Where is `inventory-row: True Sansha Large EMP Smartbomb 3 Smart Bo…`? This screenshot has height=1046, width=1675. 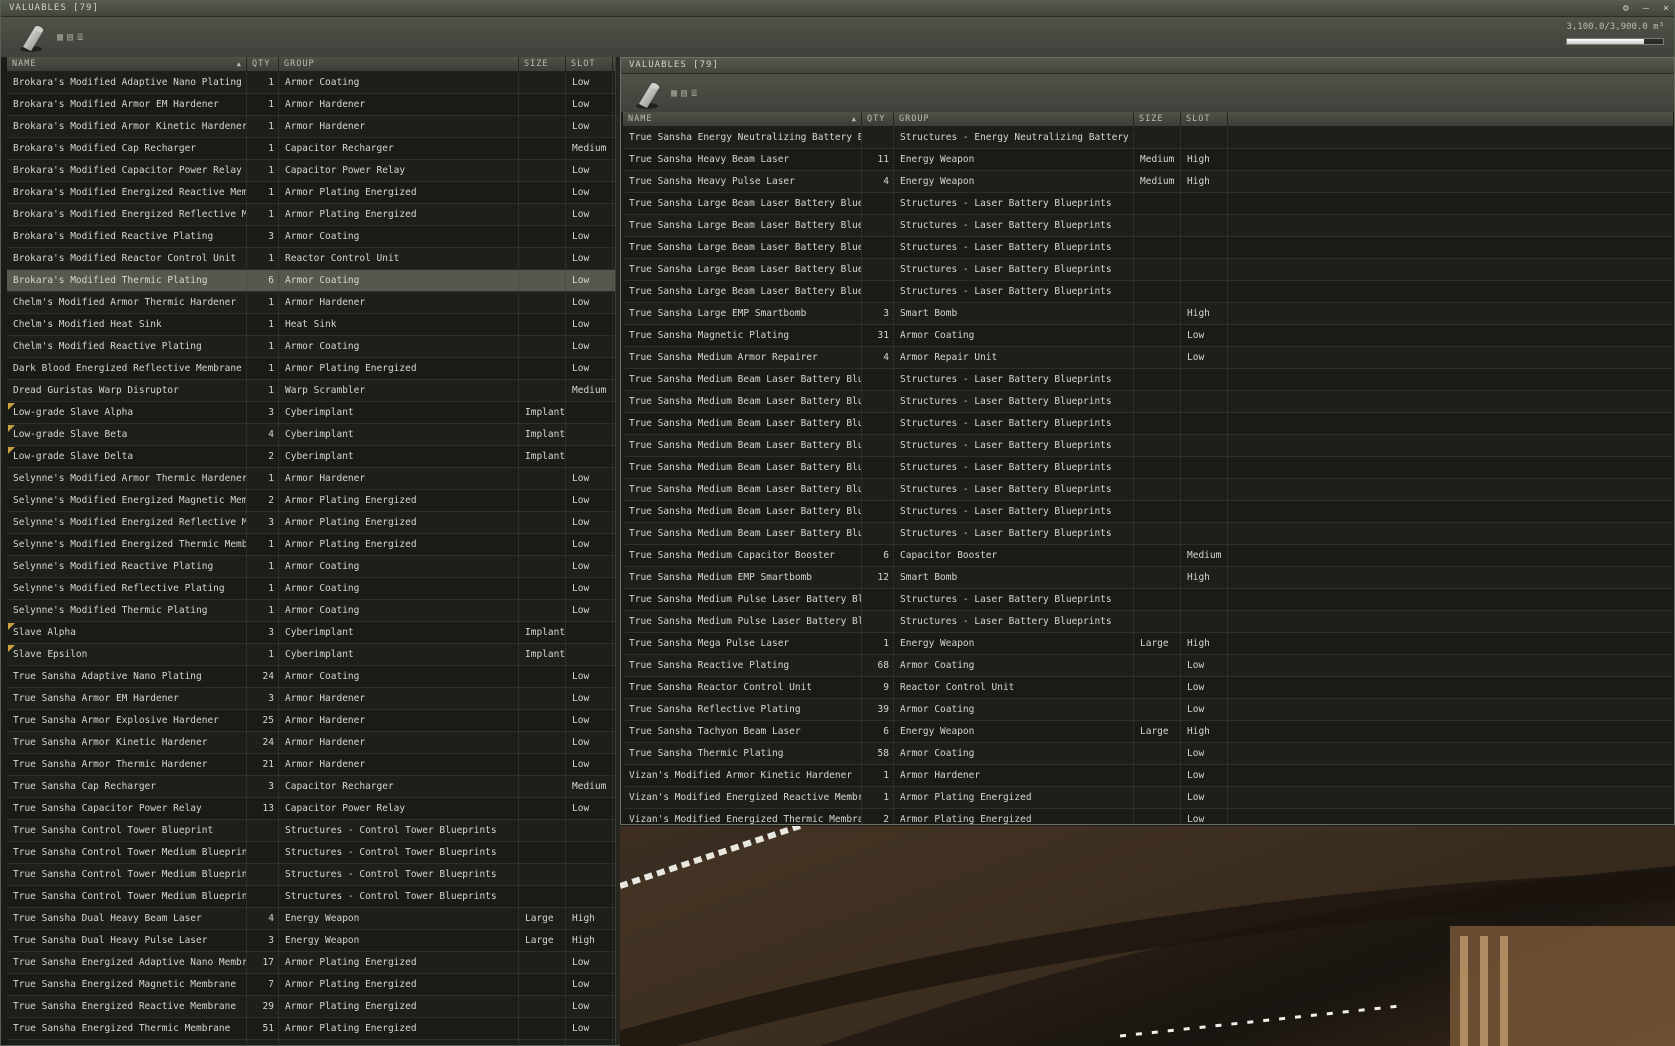 inventory-row: True Sansha Large EMP Smartbomb 3 Smart Bo… is located at coordinates (1148, 314).